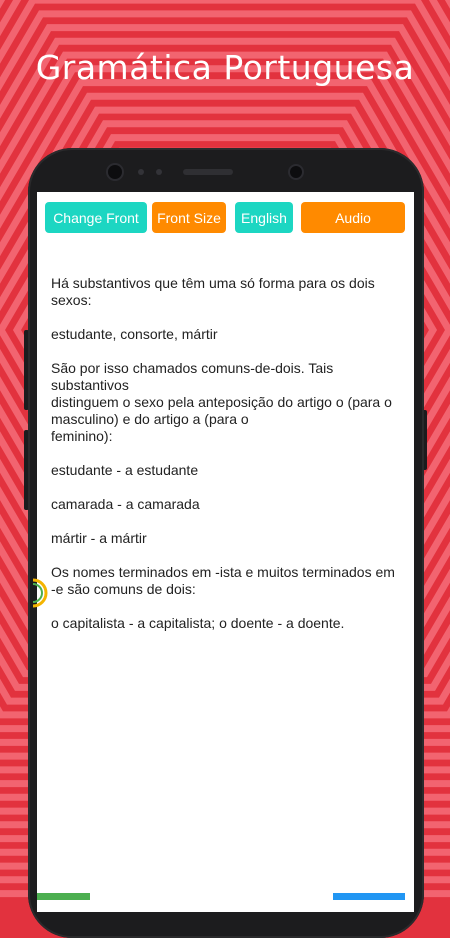 This screenshot has width=450, height=938. What do you see at coordinates (41, 593) in the screenshot?
I see `edge-handle-icon` at bounding box center [41, 593].